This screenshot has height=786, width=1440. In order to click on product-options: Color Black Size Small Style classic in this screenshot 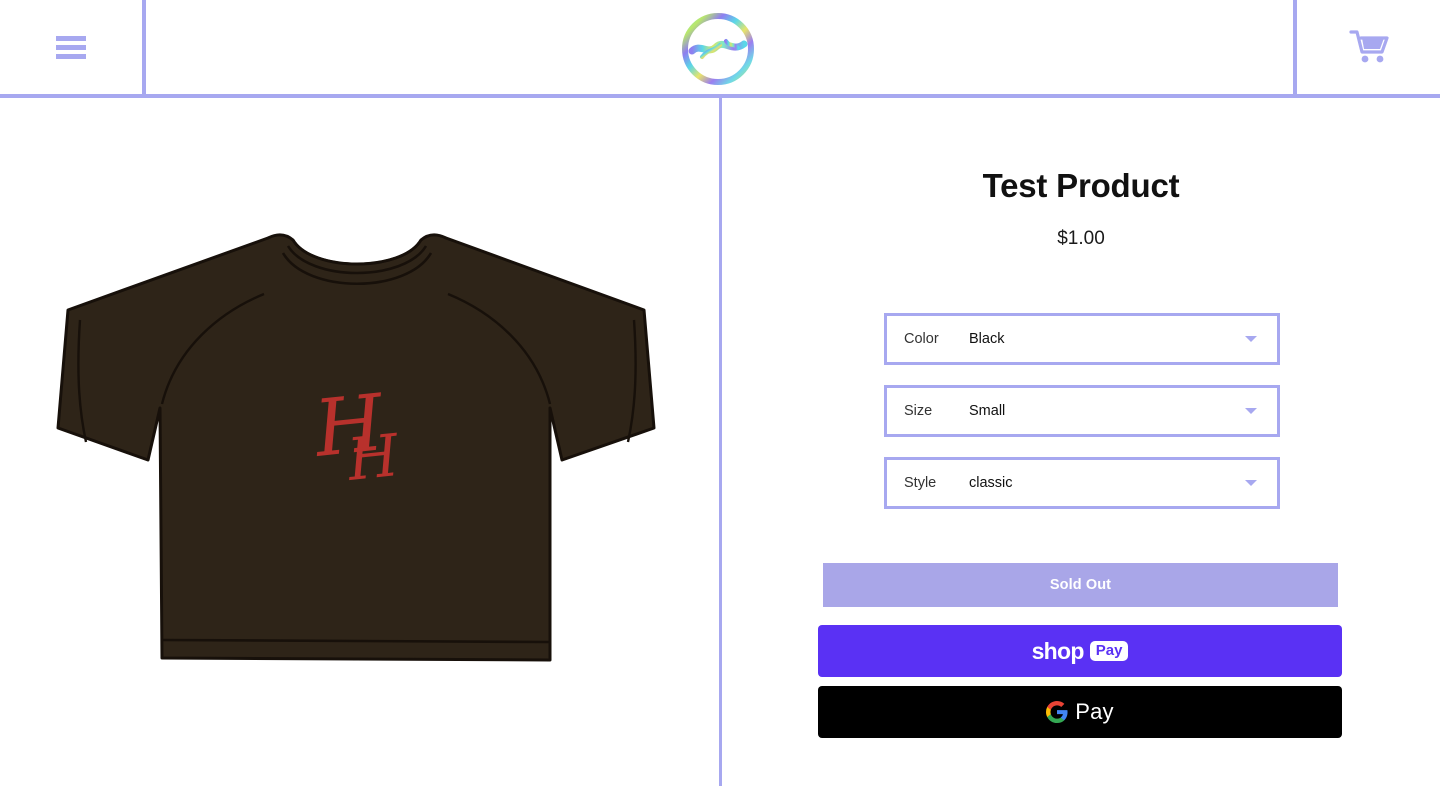, I will do `click(1082, 421)`.